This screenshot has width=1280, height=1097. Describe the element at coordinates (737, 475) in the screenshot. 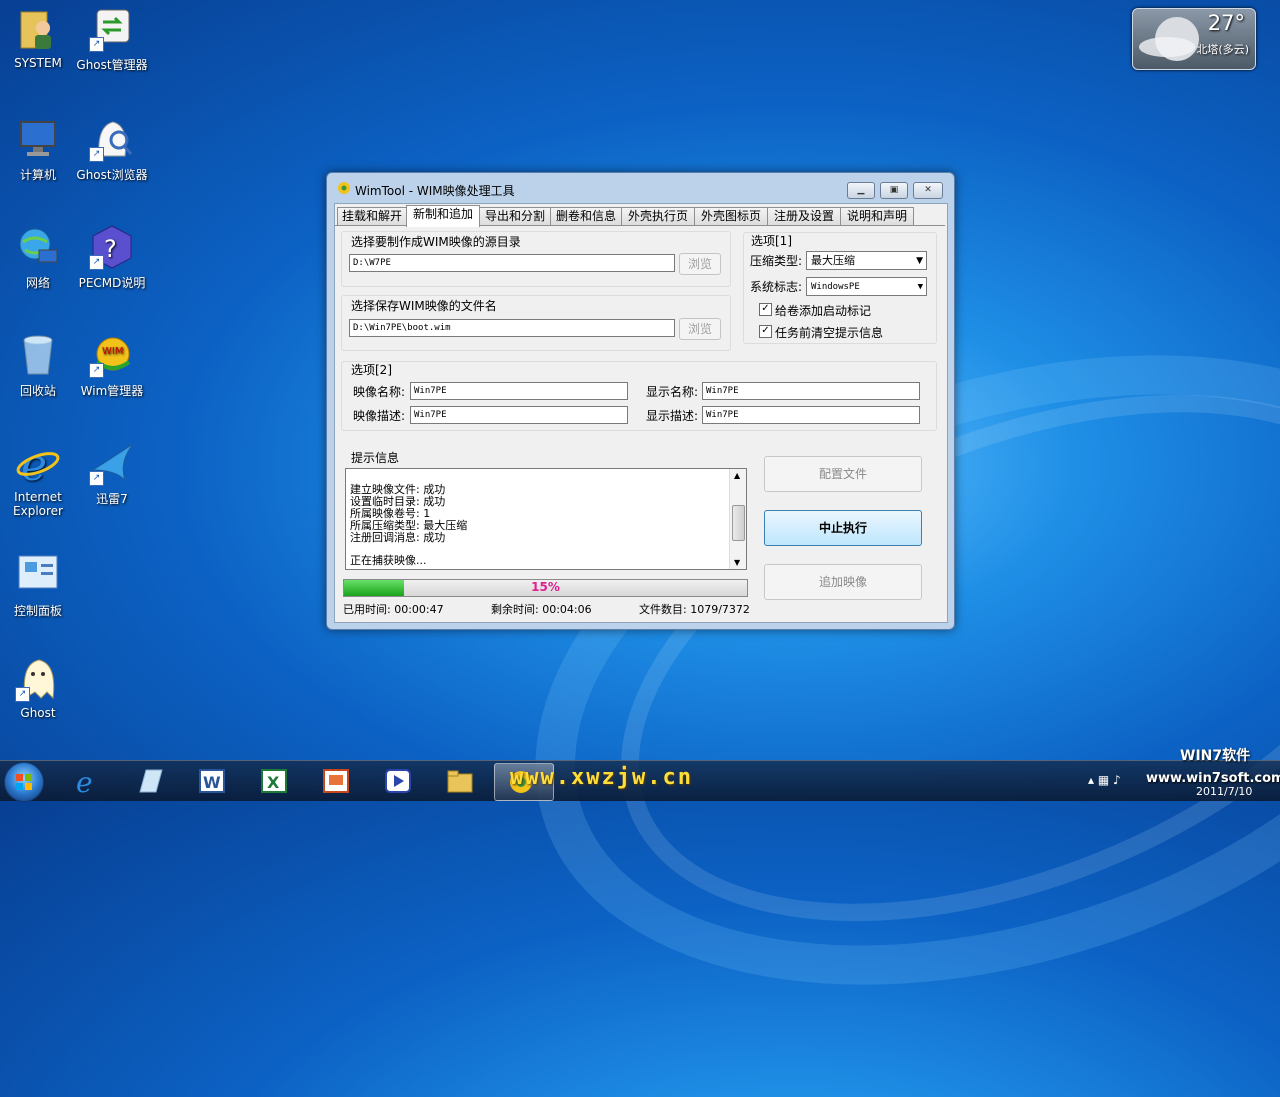

I see `scroll-up-icon: ▲` at that location.